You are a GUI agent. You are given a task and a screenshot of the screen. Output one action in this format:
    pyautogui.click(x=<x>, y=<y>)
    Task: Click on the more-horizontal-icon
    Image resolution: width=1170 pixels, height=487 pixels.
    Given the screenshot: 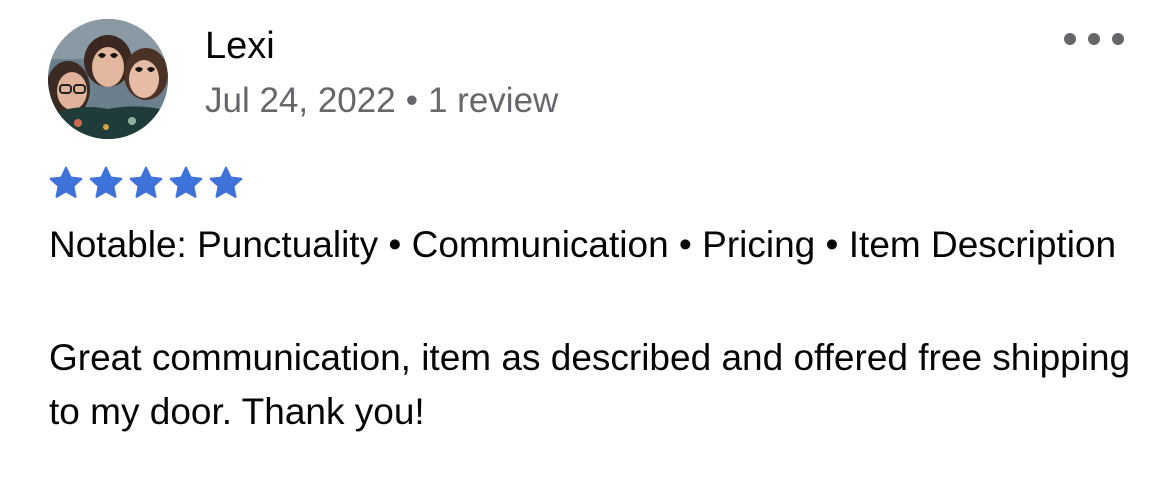 What is the action you would take?
    pyautogui.click(x=1070, y=39)
    